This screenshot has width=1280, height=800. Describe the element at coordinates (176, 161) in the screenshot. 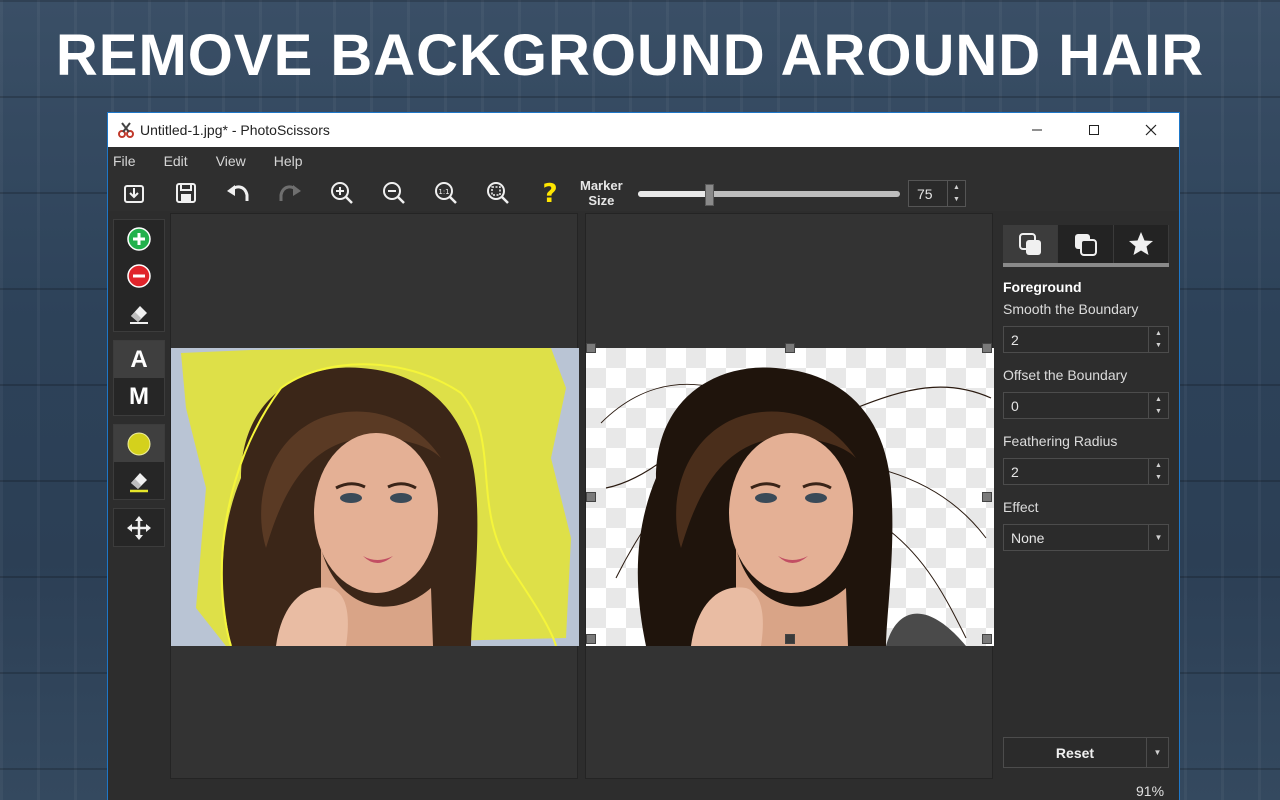

I see `menu-edit: Edit` at that location.